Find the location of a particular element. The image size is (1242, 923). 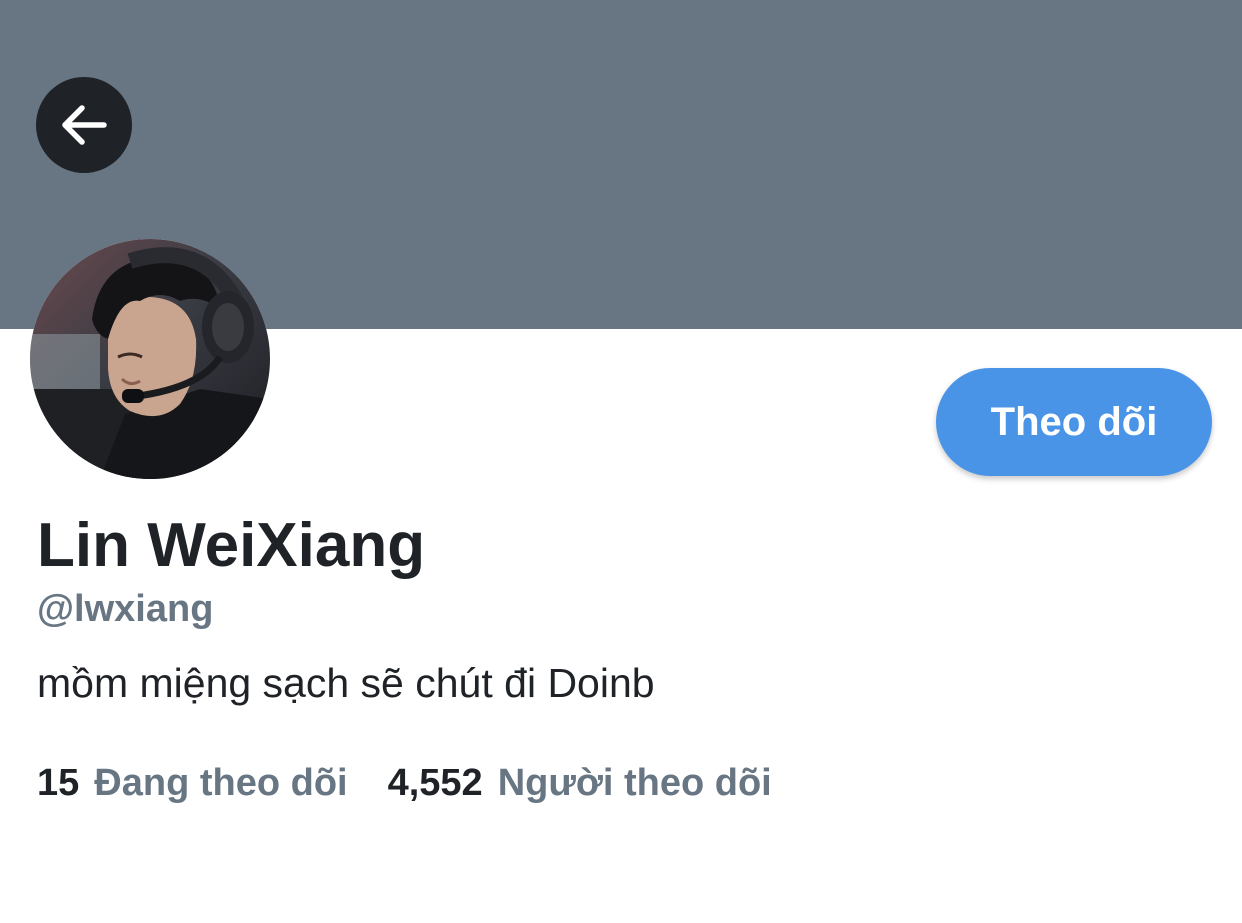

user-handle: @lwxiang is located at coordinates (125, 609).